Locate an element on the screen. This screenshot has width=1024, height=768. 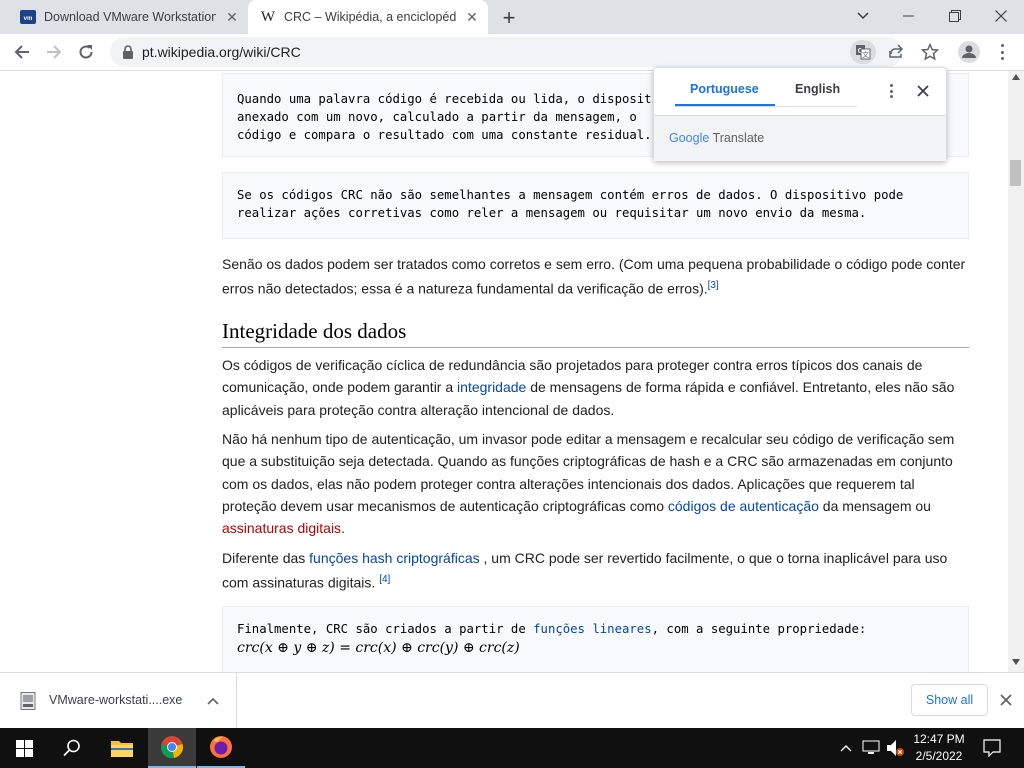
code-text: , com a seguinte propriedade: is located at coordinates (759, 629).